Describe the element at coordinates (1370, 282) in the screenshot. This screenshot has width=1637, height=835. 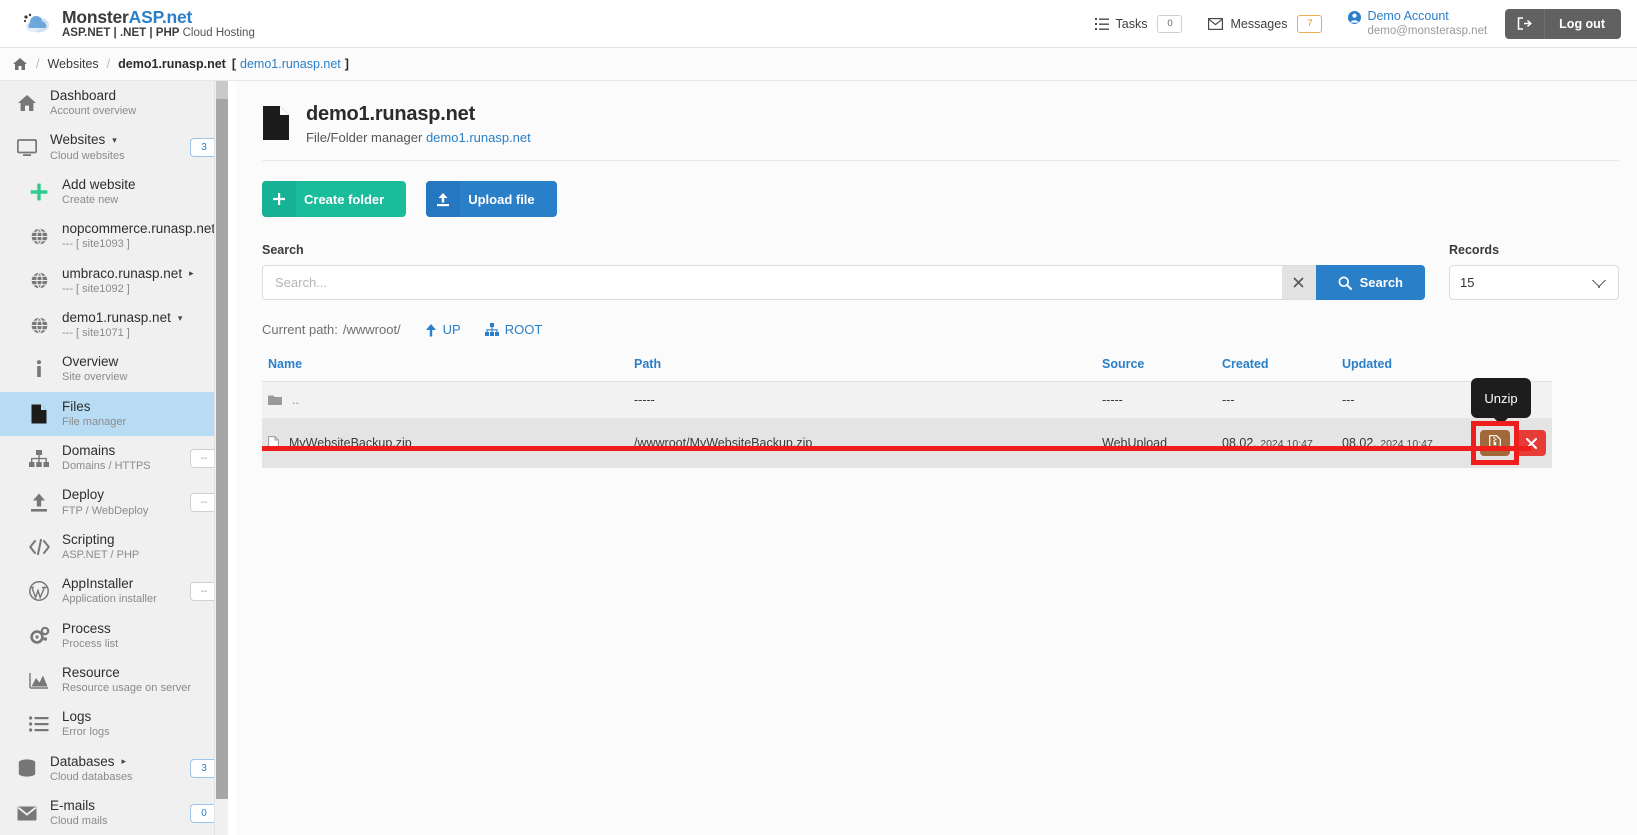
I see `search-submit-button: Search` at that location.